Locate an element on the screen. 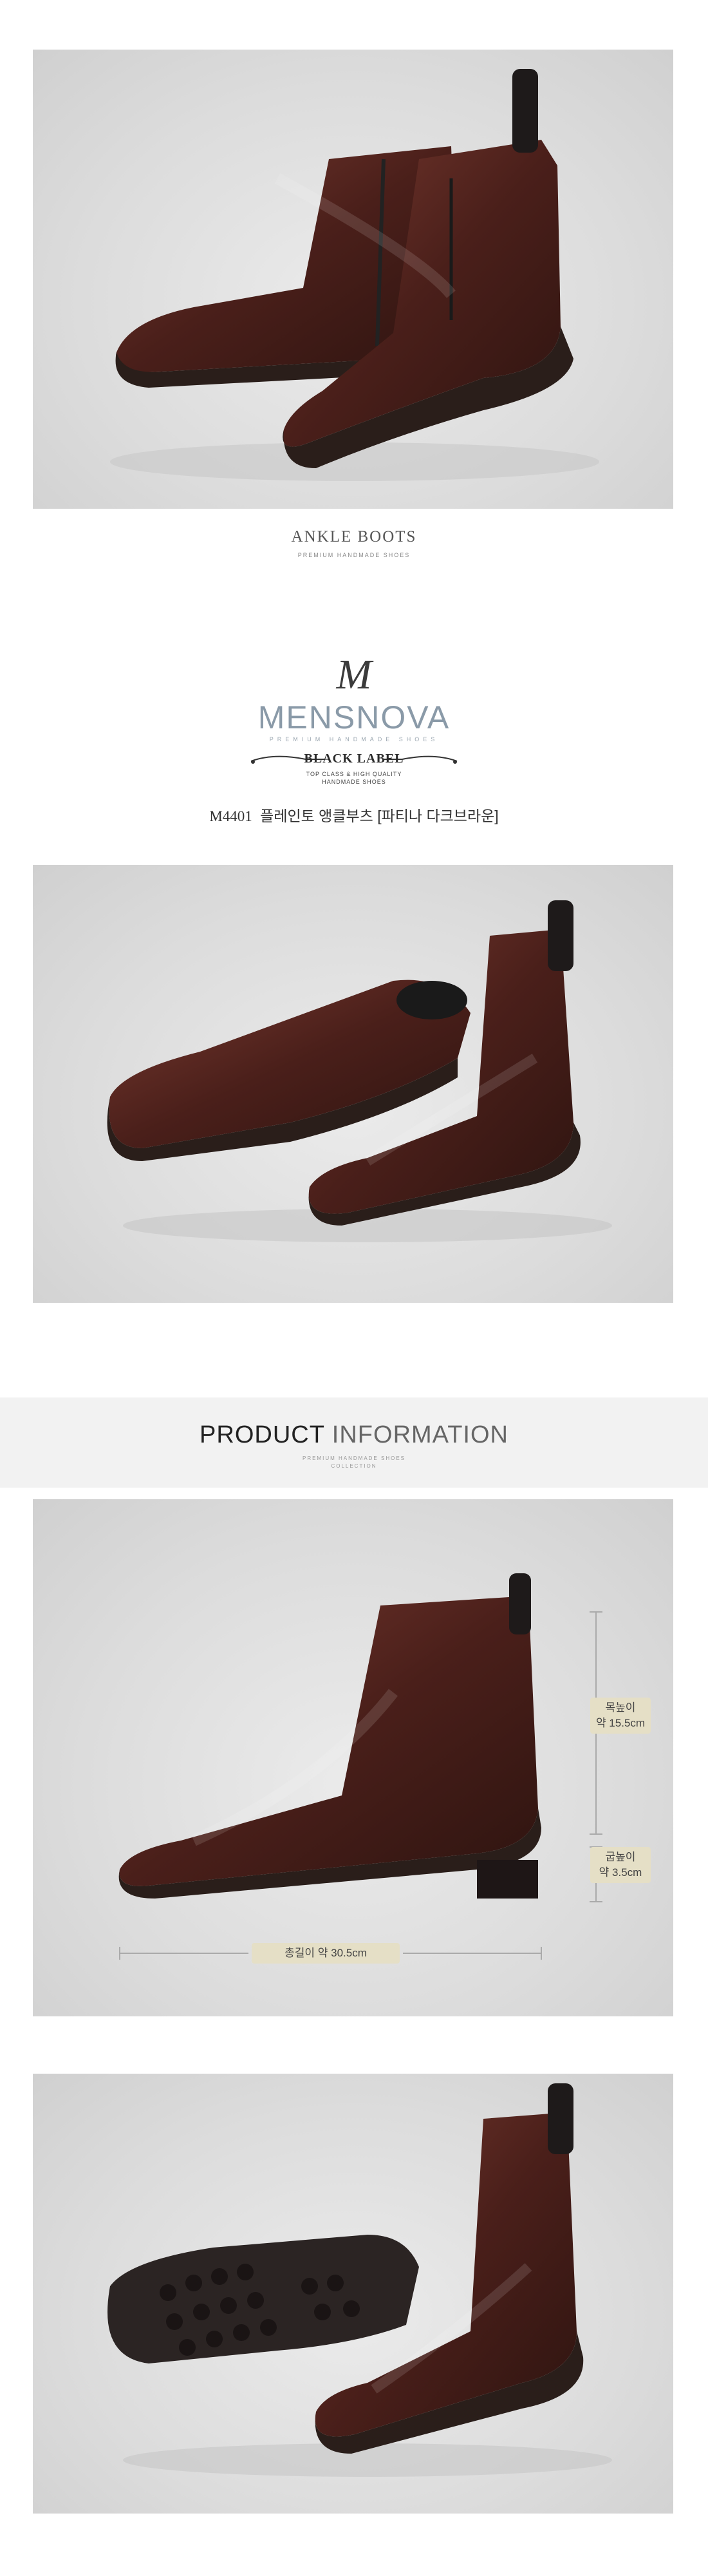  product-code: M4401 is located at coordinates (231, 816).